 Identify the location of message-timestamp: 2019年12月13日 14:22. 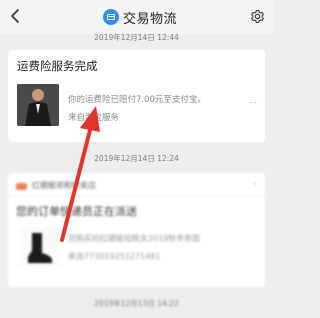
(136, 303).